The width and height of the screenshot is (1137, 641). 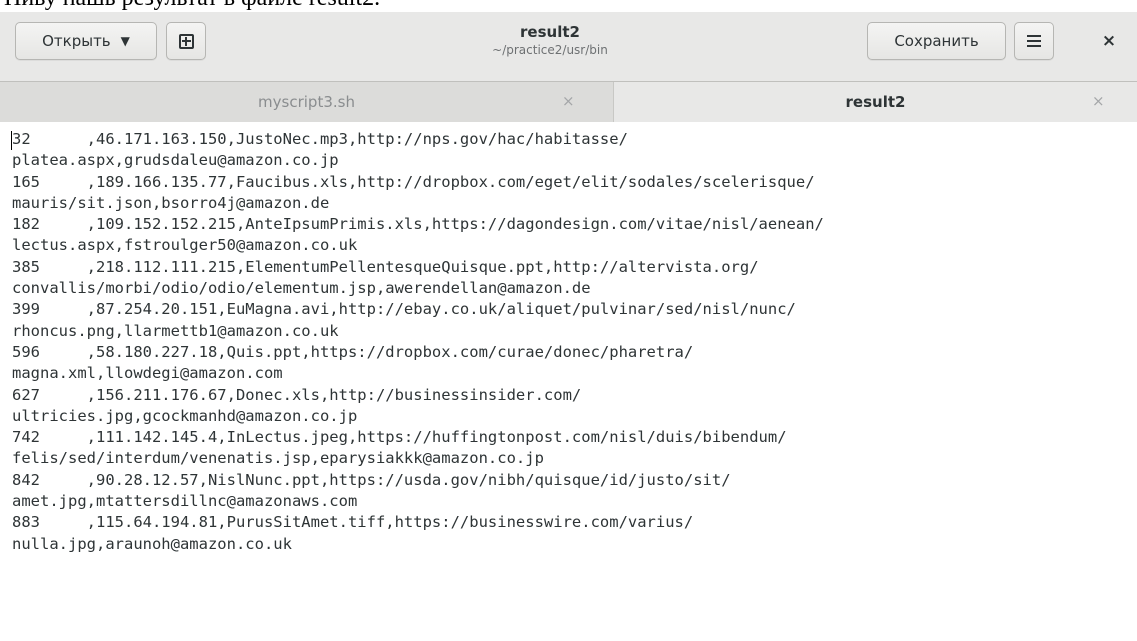 I want to click on tab-myscript3: myscript3.sh ×, so click(x=307, y=102).